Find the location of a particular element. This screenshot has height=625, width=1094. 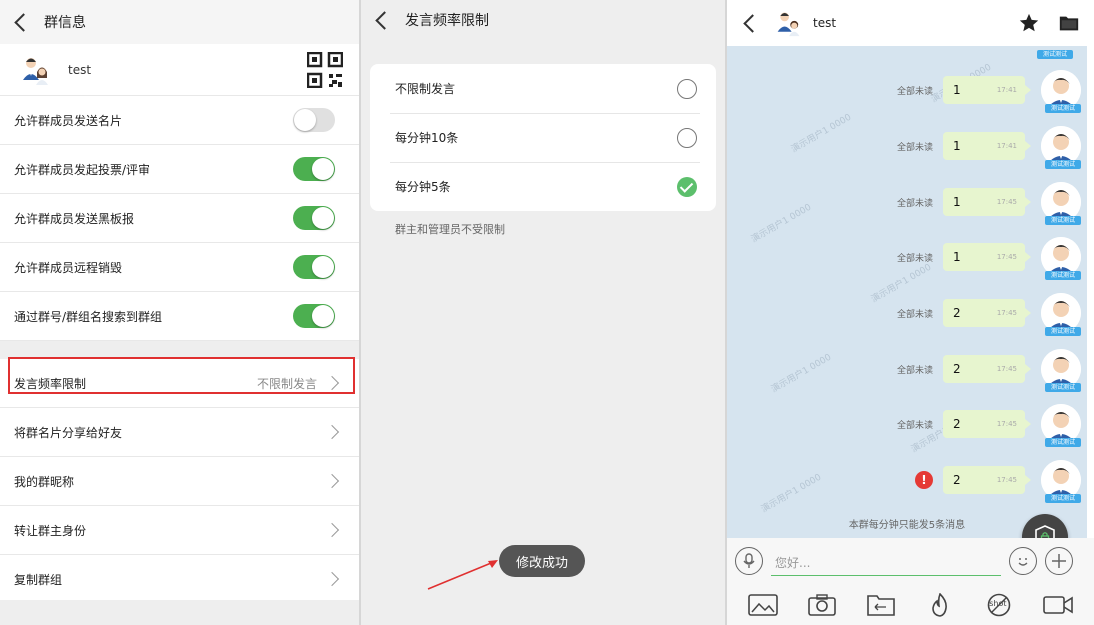

send-failed-icon: ! is located at coordinates (924, 480).